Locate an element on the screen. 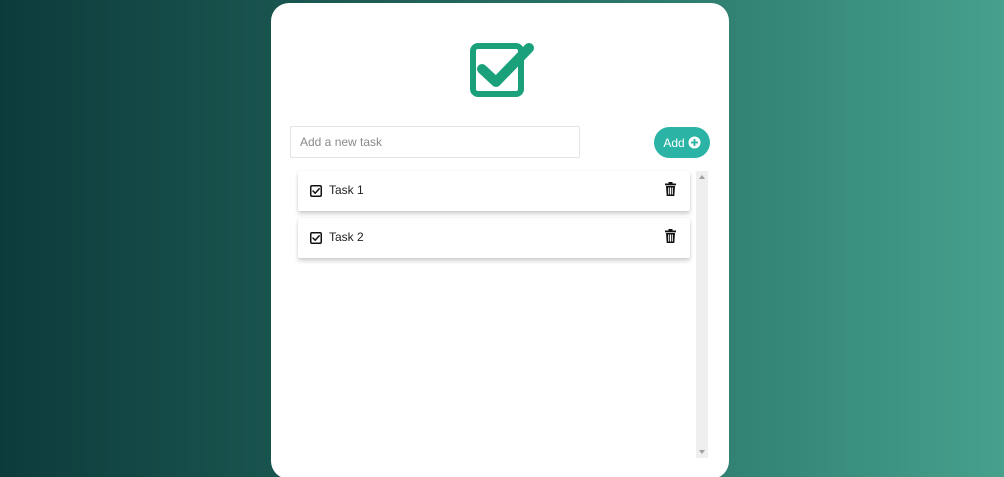  add-task-button: Add is located at coordinates (682, 142).